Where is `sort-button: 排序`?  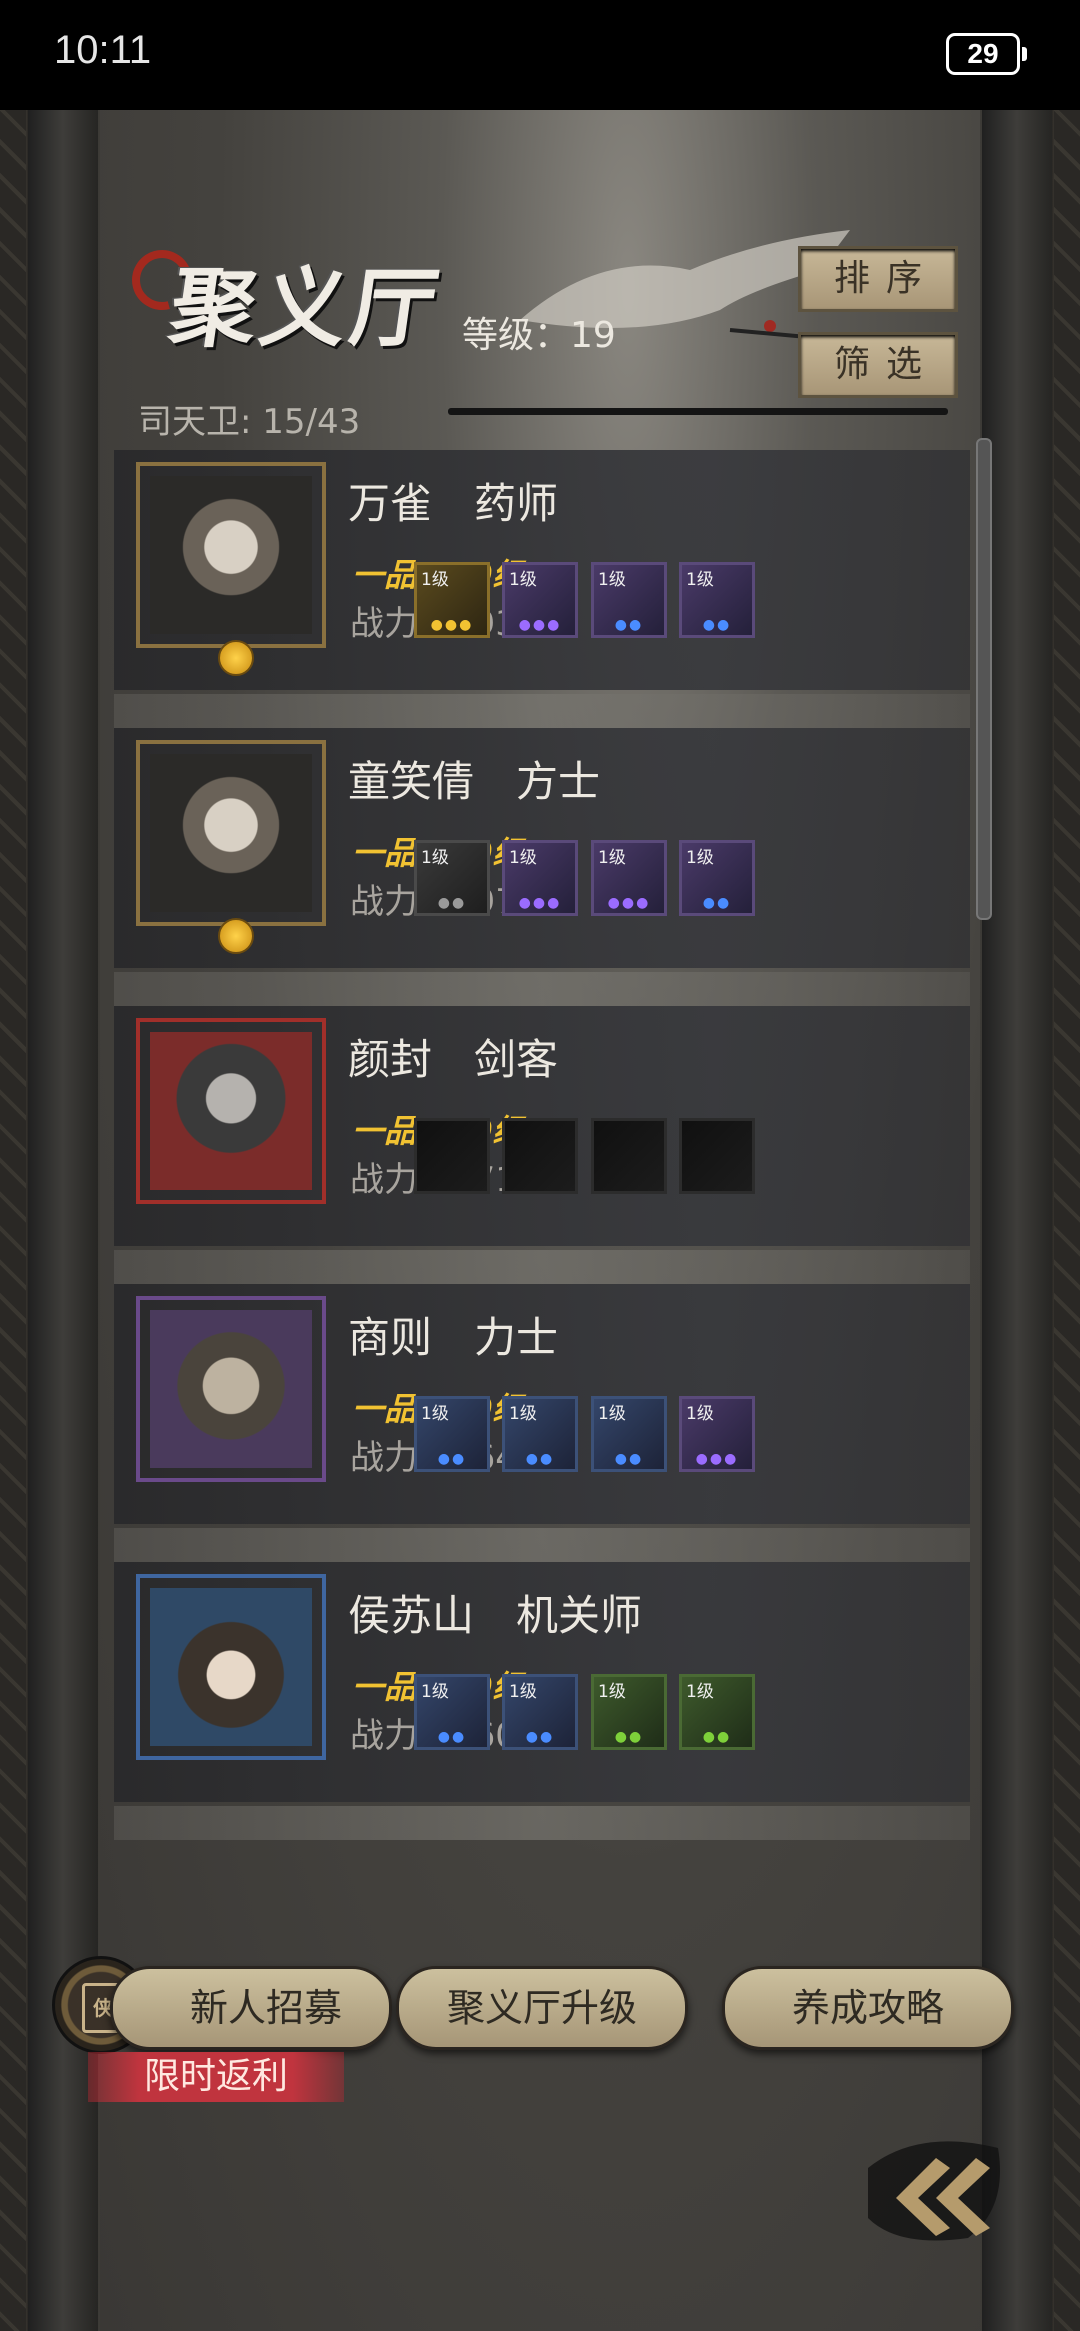
sort-button: 排序 is located at coordinates (878, 279).